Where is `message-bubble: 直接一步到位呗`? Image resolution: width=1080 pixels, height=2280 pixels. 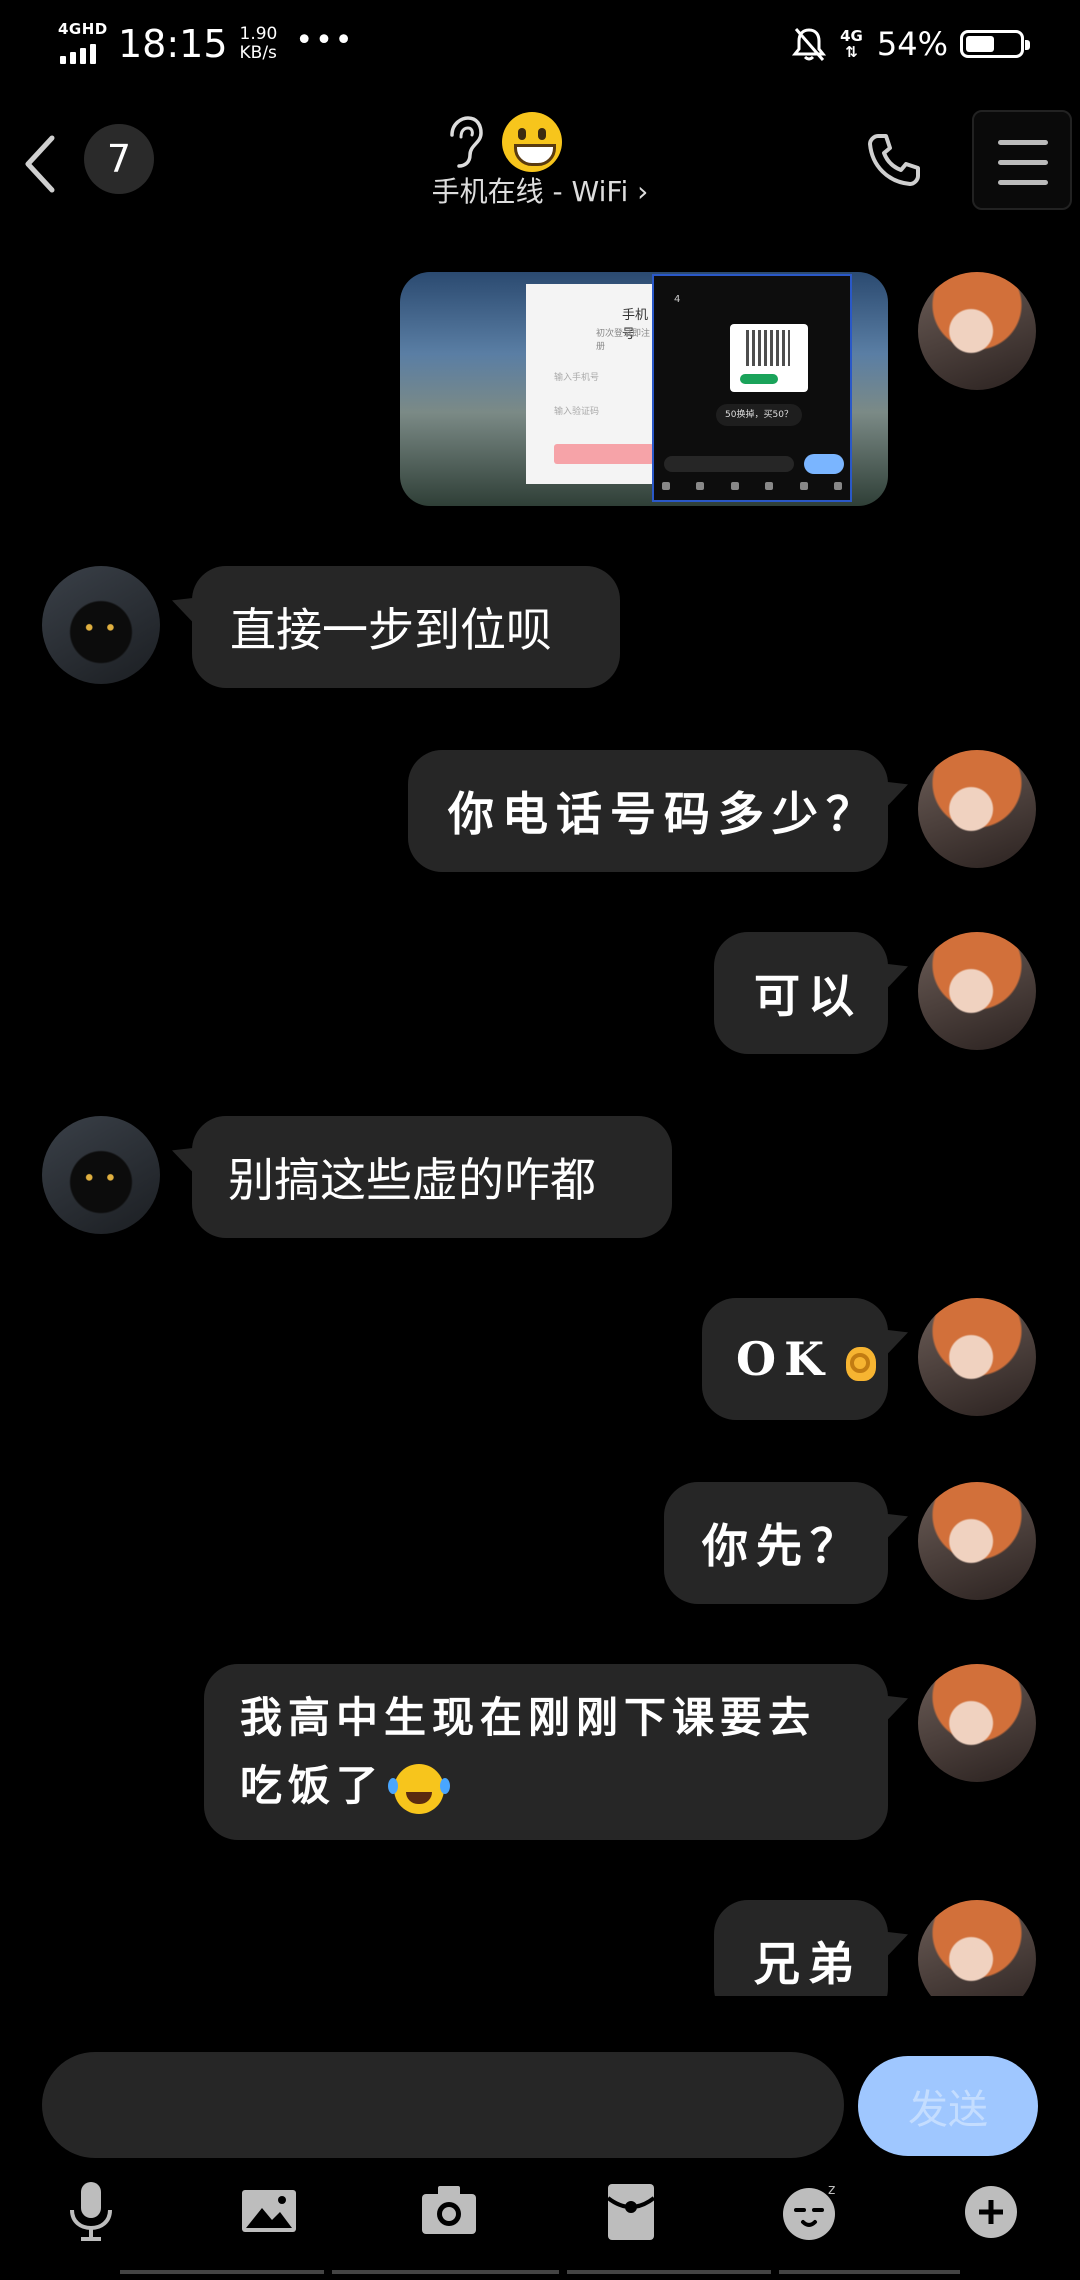 message-bubble: 直接一步到位呗 is located at coordinates (406, 627).